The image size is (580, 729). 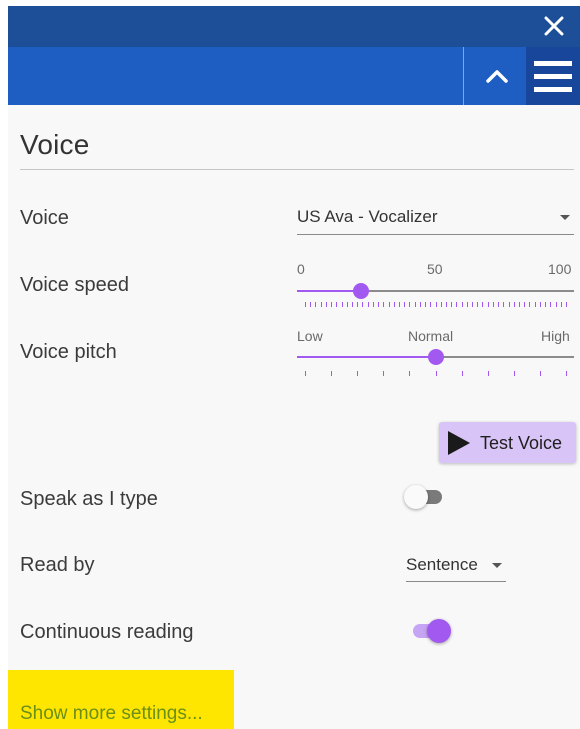 I want to click on voice-pitch-track-fill, so click(x=366, y=357).